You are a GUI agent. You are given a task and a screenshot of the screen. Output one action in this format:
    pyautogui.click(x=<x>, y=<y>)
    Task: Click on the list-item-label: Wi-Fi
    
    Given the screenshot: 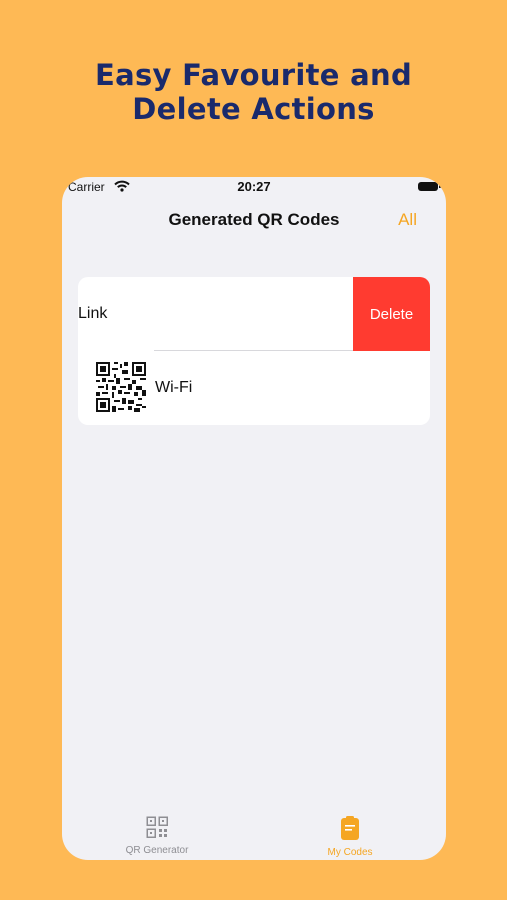 What is the action you would take?
    pyautogui.click(x=174, y=387)
    